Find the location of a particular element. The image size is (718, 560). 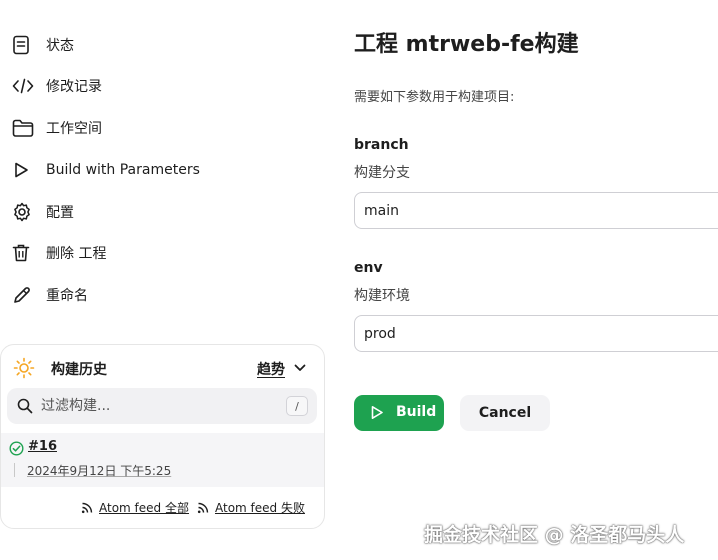

filter-shortcut-badge: / is located at coordinates (297, 406).